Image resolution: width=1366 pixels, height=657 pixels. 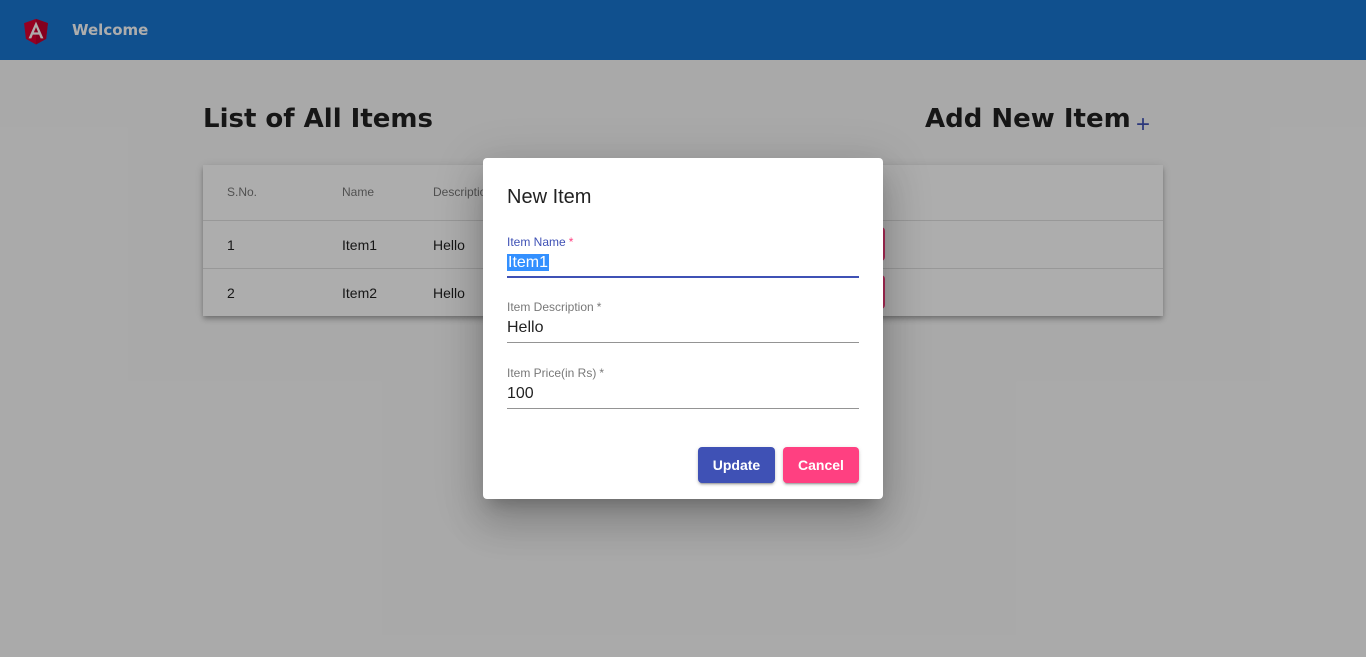 What do you see at coordinates (683, 263) in the screenshot?
I see `item-name-input: Item1` at bounding box center [683, 263].